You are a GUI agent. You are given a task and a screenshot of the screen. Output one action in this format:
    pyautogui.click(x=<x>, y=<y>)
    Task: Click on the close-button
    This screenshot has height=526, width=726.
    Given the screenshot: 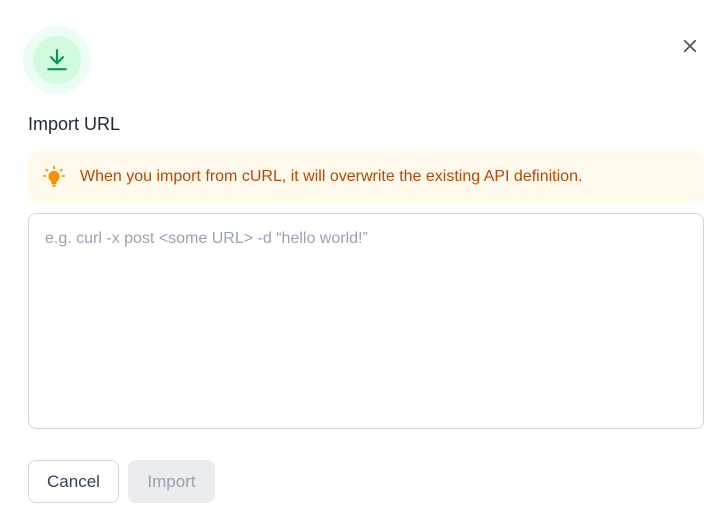 What is the action you would take?
    pyautogui.click(x=690, y=46)
    